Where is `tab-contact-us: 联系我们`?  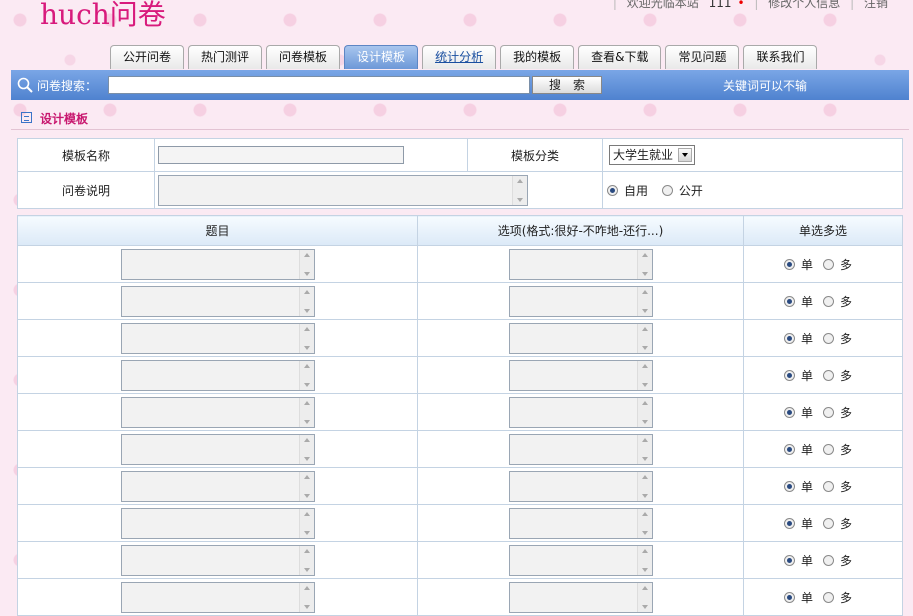
tab-contact-us: 联系我们 is located at coordinates (780, 57).